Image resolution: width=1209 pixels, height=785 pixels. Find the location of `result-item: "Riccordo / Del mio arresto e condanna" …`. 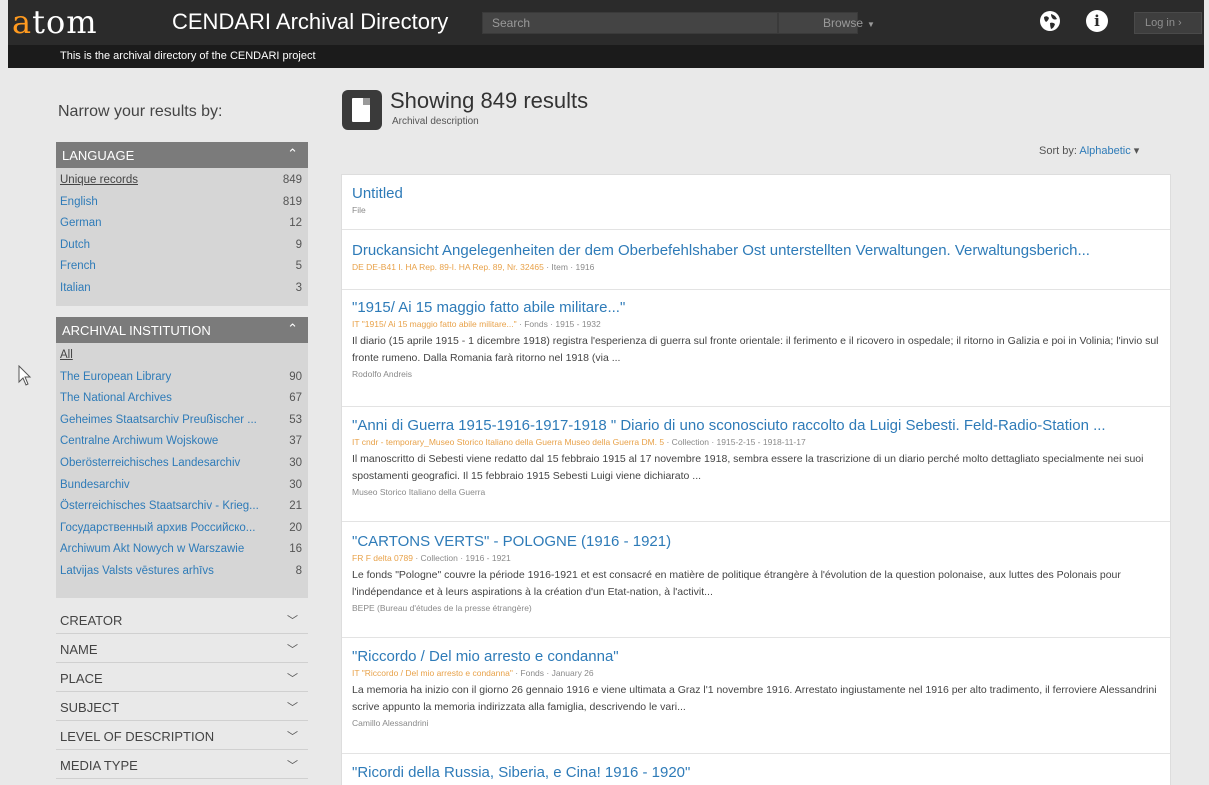

result-item: "Riccordo / Del mio arresto e condanna" … is located at coordinates (756, 696).